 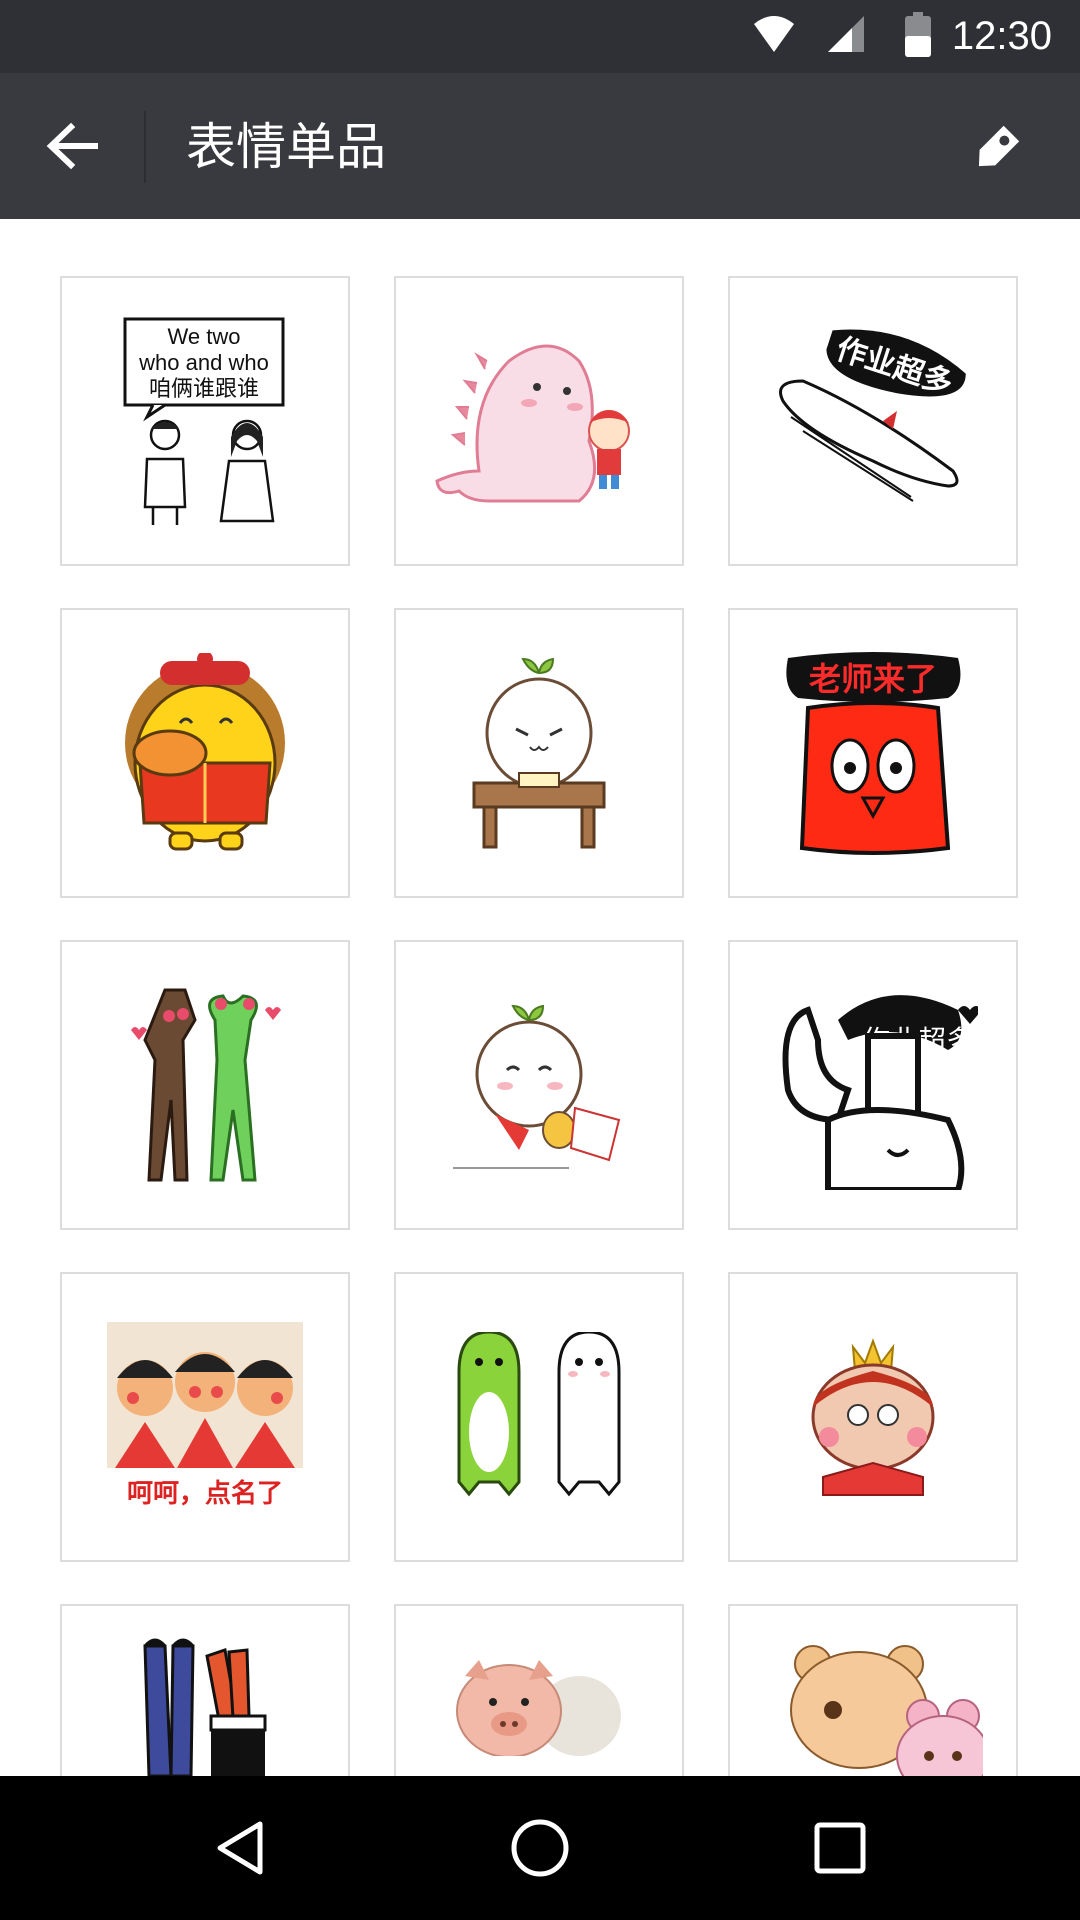 What do you see at coordinates (846, 36) in the screenshot?
I see `cell-signal-icon` at bounding box center [846, 36].